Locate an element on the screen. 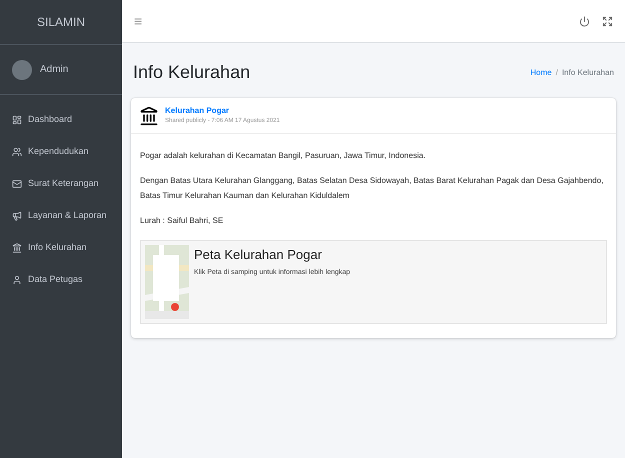 This screenshot has height=458, width=625. nav-item: Info Kelurahan is located at coordinates (61, 248).